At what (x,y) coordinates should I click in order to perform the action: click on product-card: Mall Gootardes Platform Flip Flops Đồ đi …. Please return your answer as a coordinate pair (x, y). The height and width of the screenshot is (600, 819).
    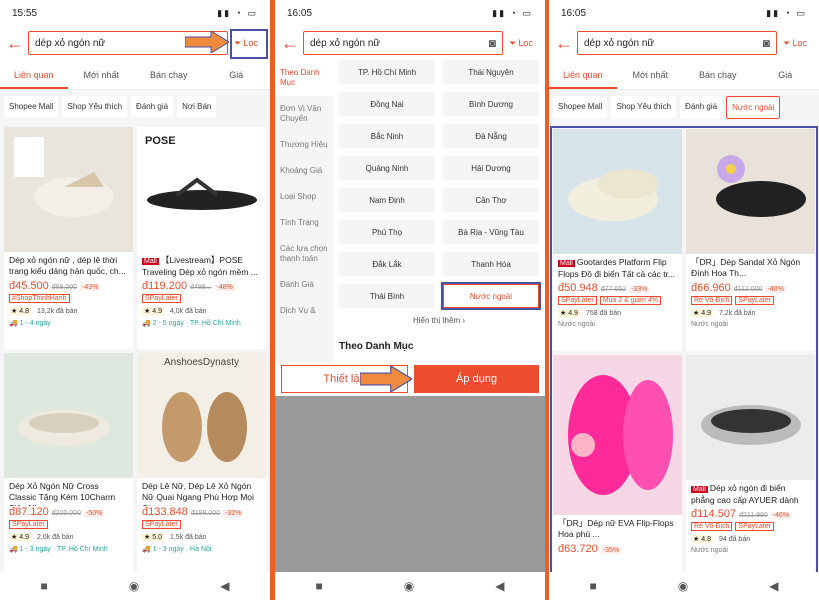
    Looking at the image, I should click on (617, 240).